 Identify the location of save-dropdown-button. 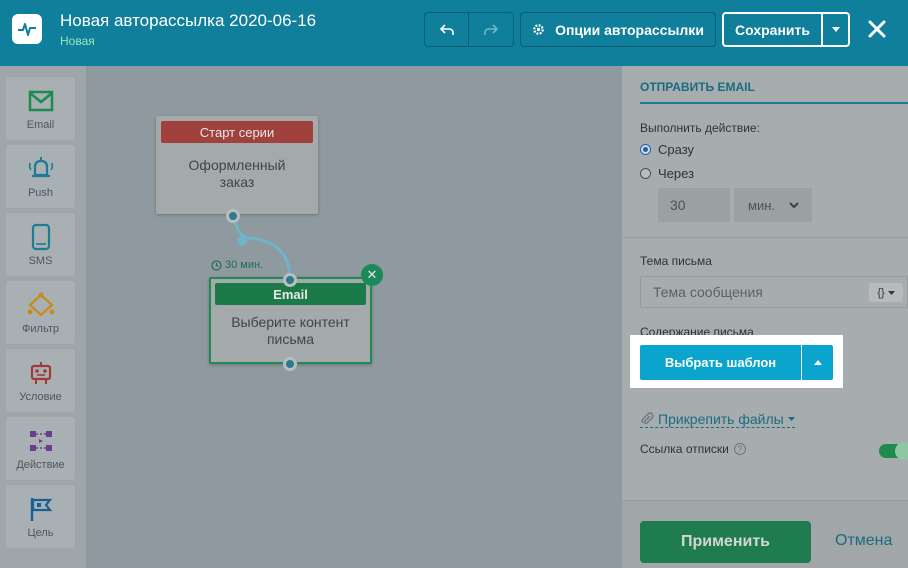
(835, 29).